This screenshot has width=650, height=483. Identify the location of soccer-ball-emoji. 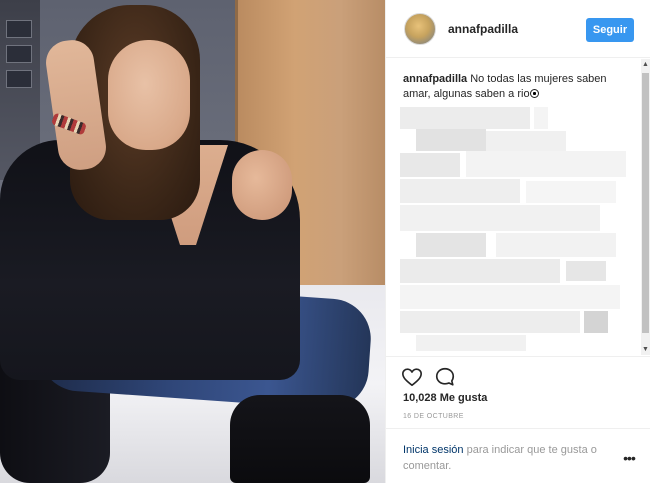
(534, 93).